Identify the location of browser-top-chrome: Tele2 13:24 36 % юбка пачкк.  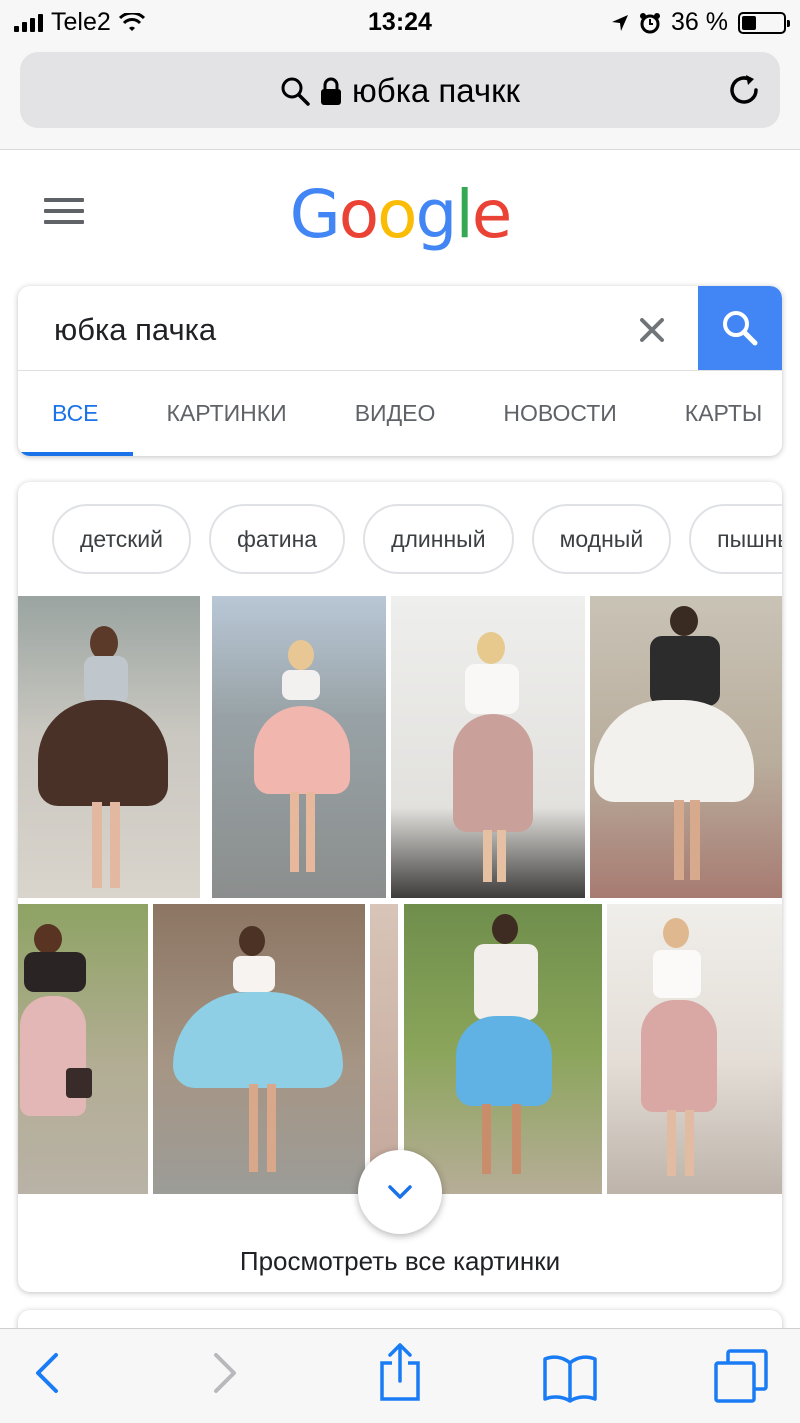
(400, 75).